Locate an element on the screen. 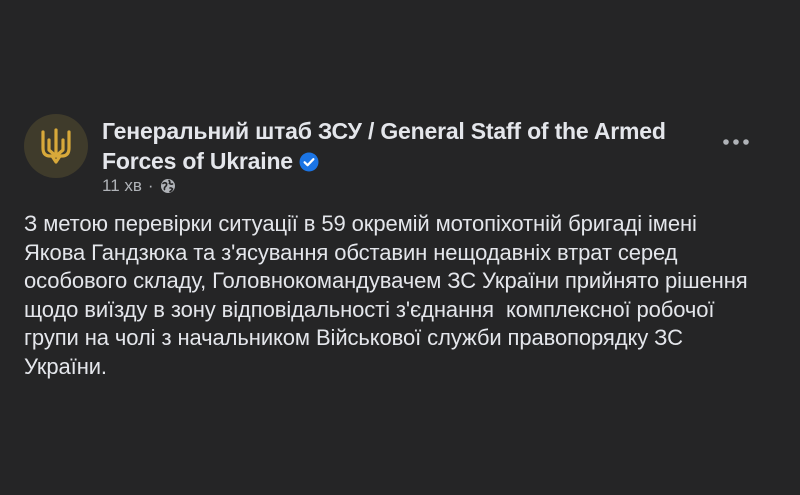 The height and width of the screenshot is (495, 800). post-timestamp: 11 хв is located at coordinates (122, 186).